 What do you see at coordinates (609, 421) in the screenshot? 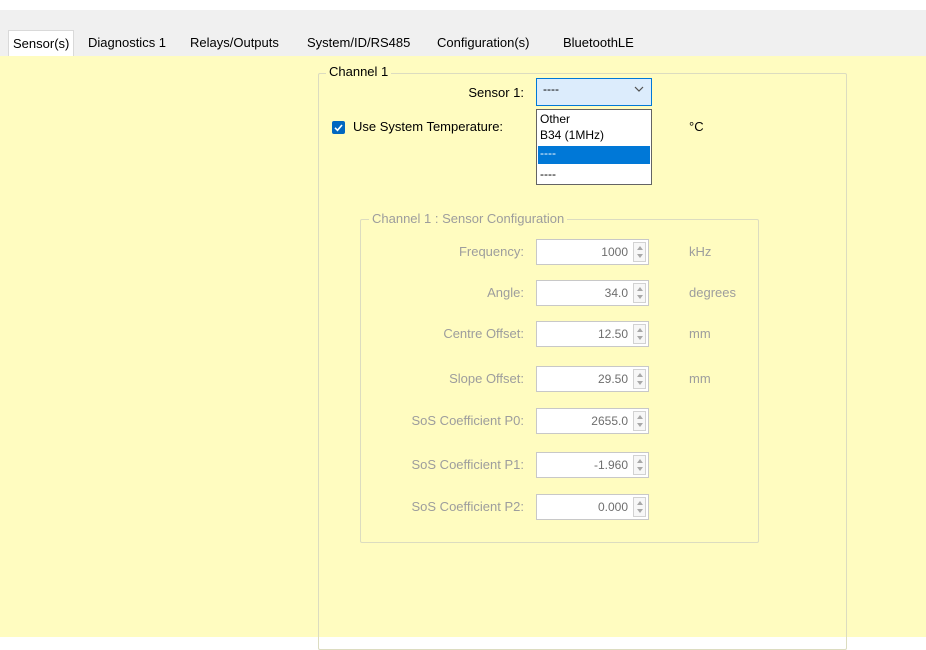
I see `sos-coefficient-p0-value: 2655.0` at bounding box center [609, 421].